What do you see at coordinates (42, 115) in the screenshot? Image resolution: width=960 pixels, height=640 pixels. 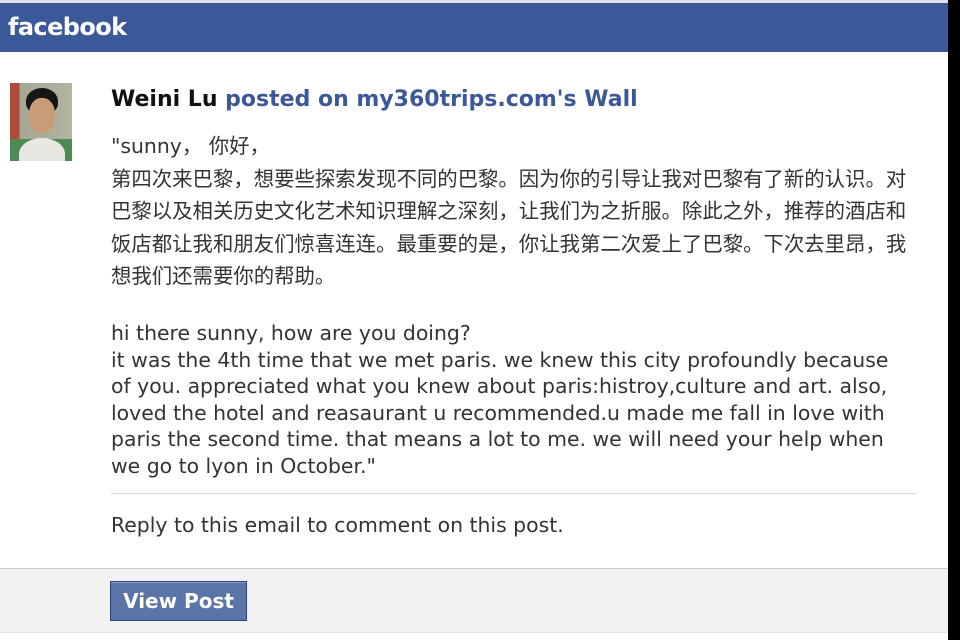 I see `avatar-face` at bounding box center [42, 115].